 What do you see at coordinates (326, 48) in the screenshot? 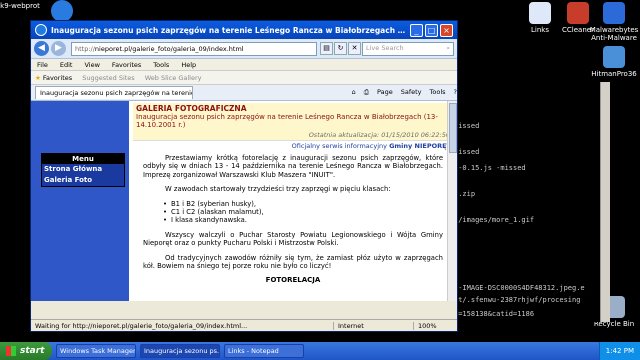
I see `compatibility-view-button: ▤` at bounding box center [326, 48].